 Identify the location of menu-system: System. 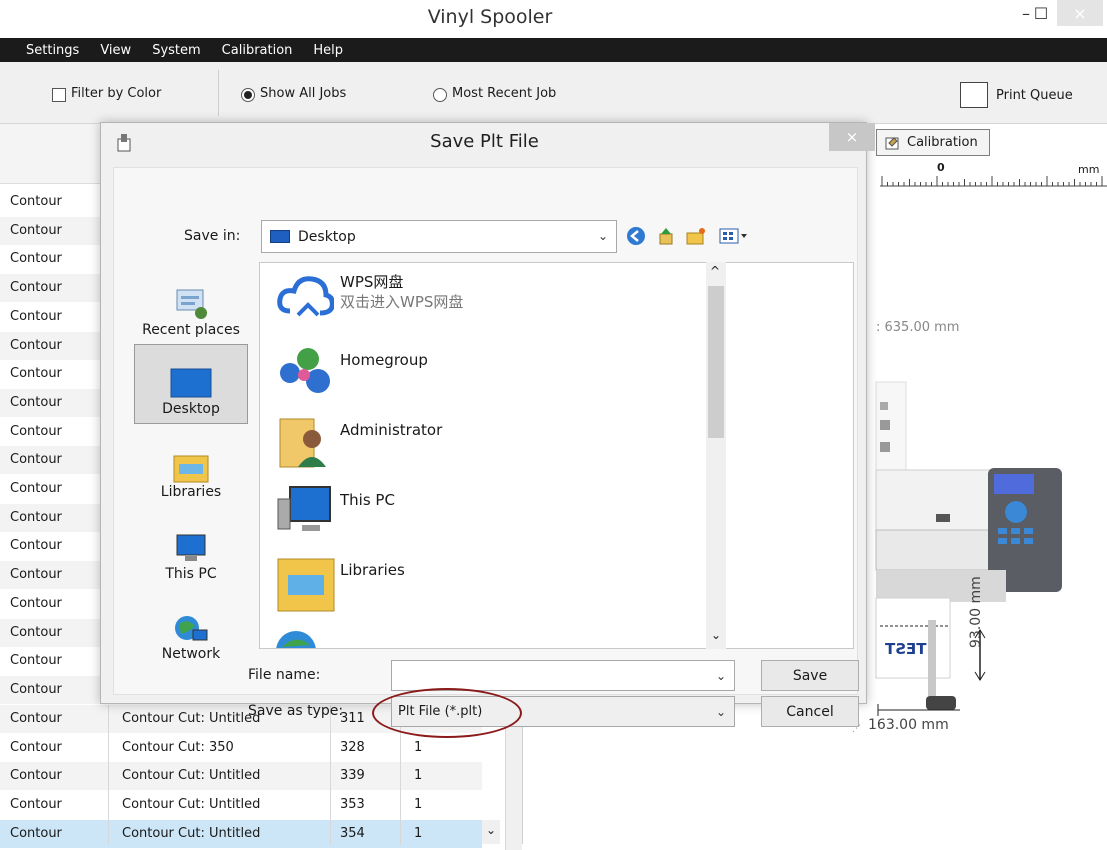
(176, 50).